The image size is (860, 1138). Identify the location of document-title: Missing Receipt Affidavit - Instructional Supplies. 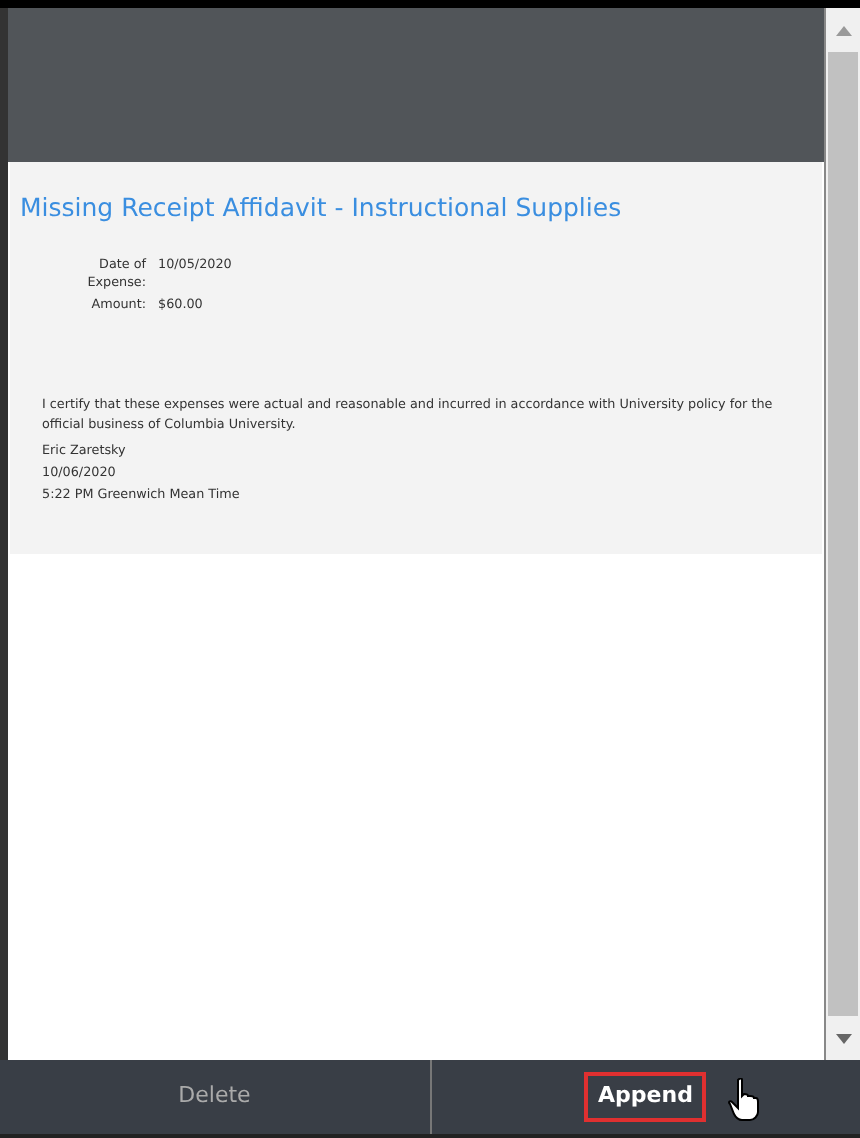
(321, 208).